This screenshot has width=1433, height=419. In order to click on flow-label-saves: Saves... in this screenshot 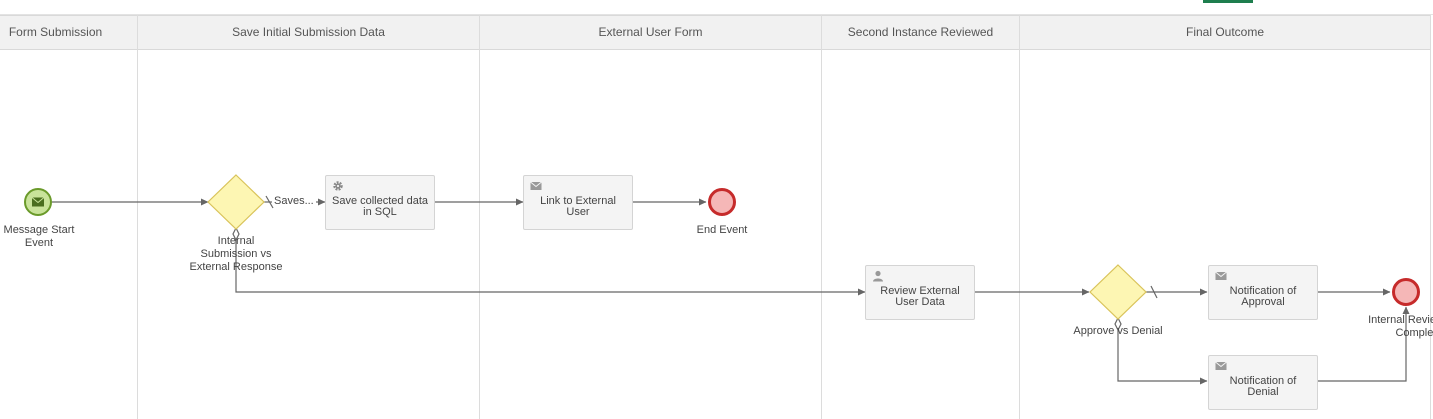, I will do `click(294, 201)`.